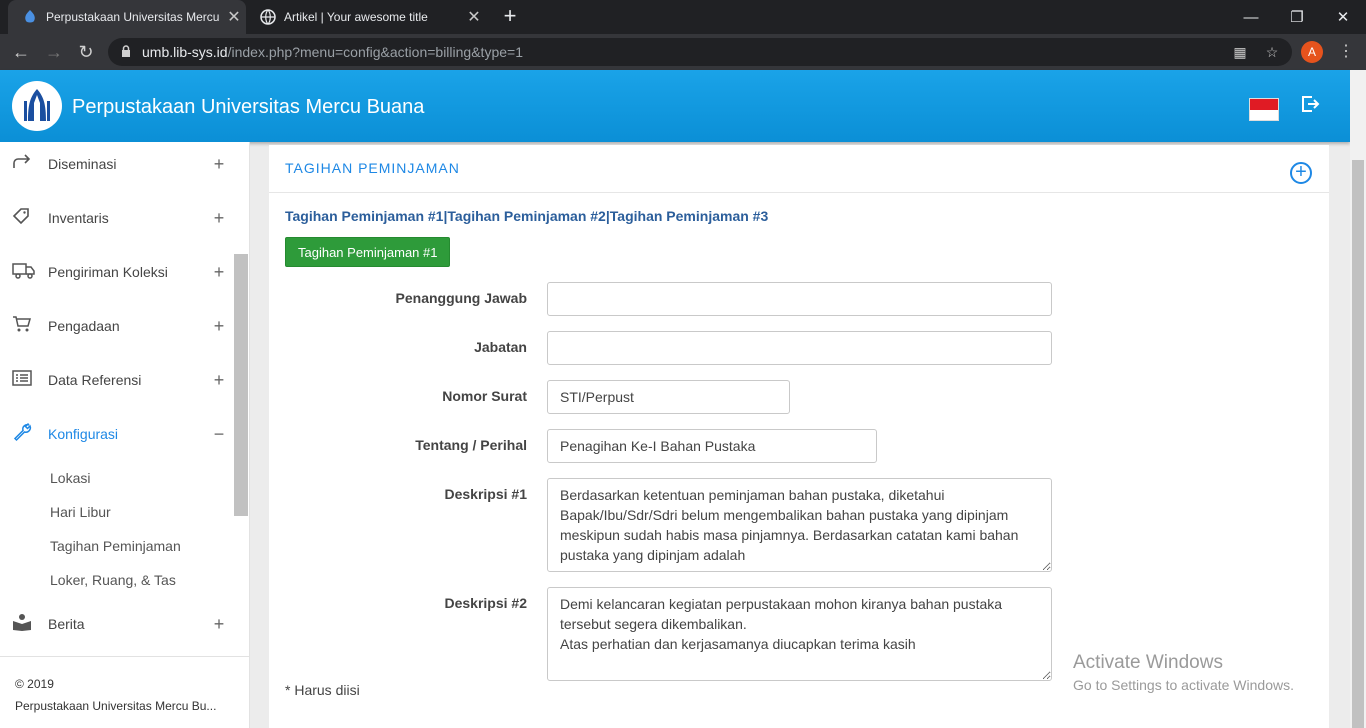 The image size is (1366, 728). What do you see at coordinates (668, 397) in the screenshot?
I see `nomor-surat-input` at bounding box center [668, 397].